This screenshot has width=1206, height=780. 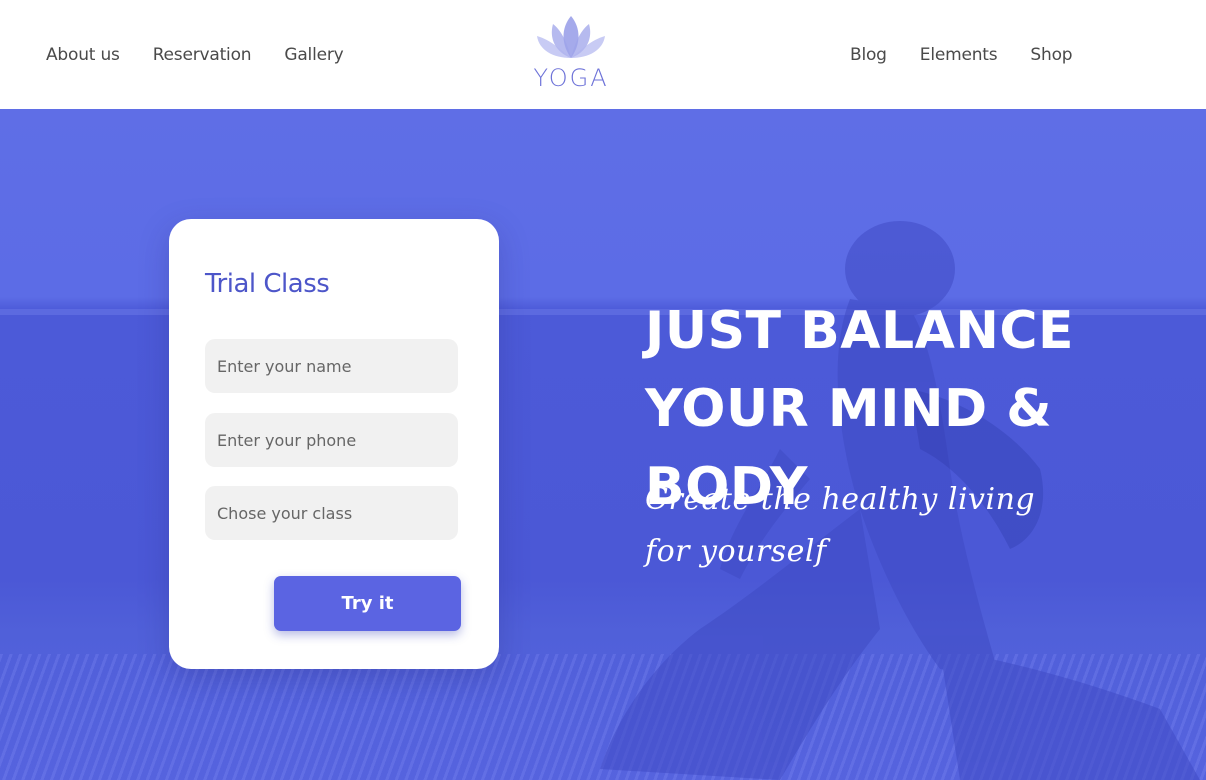 I want to click on logo-text: YOGA, so click(x=571, y=78).